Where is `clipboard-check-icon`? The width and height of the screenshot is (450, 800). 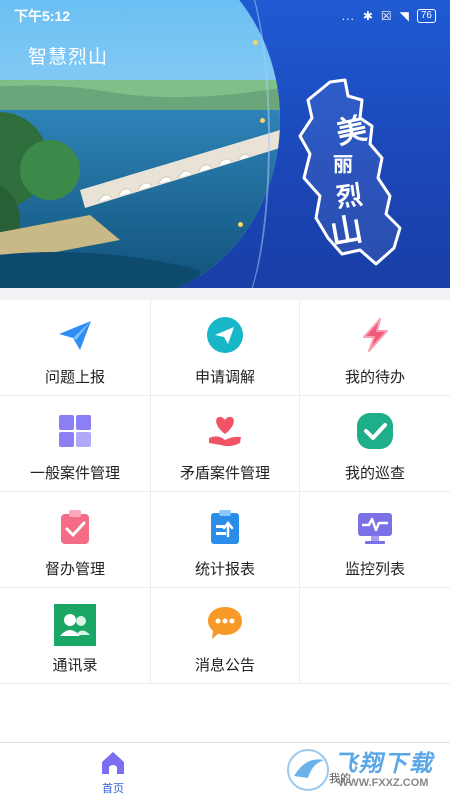 clipboard-check-icon is located at coordinates (75, 527).